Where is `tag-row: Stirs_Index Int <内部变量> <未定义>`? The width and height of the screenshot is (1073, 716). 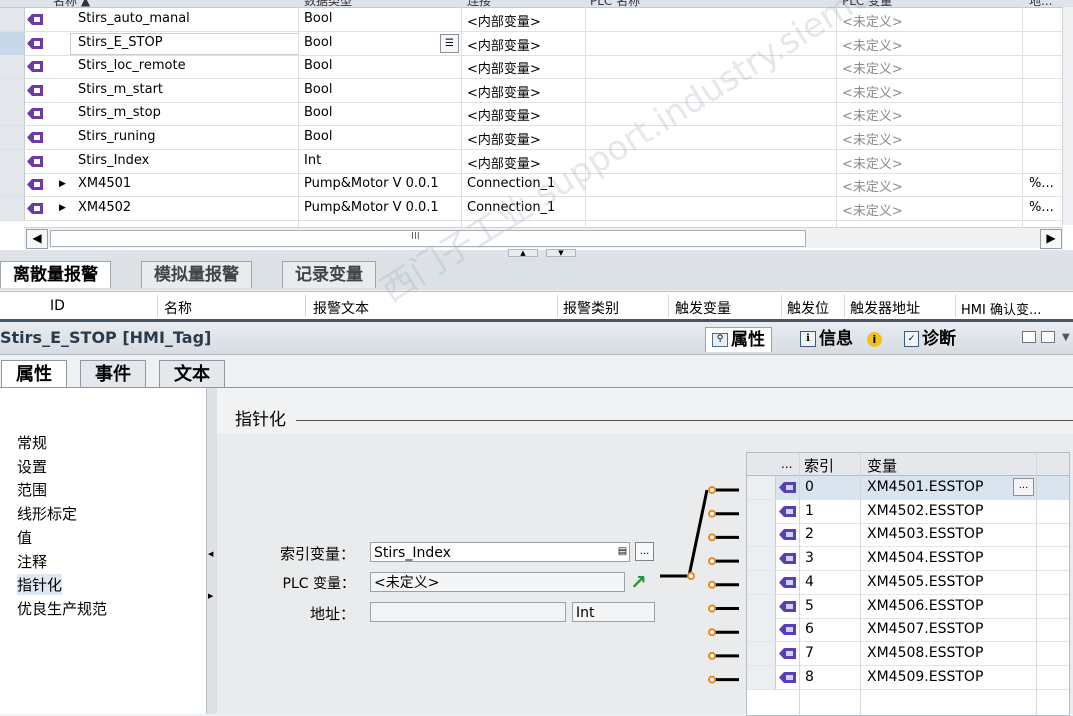
tag-row: Stirs_Index Int <内部变量> <未定义> is located at coordinates (531, 161).